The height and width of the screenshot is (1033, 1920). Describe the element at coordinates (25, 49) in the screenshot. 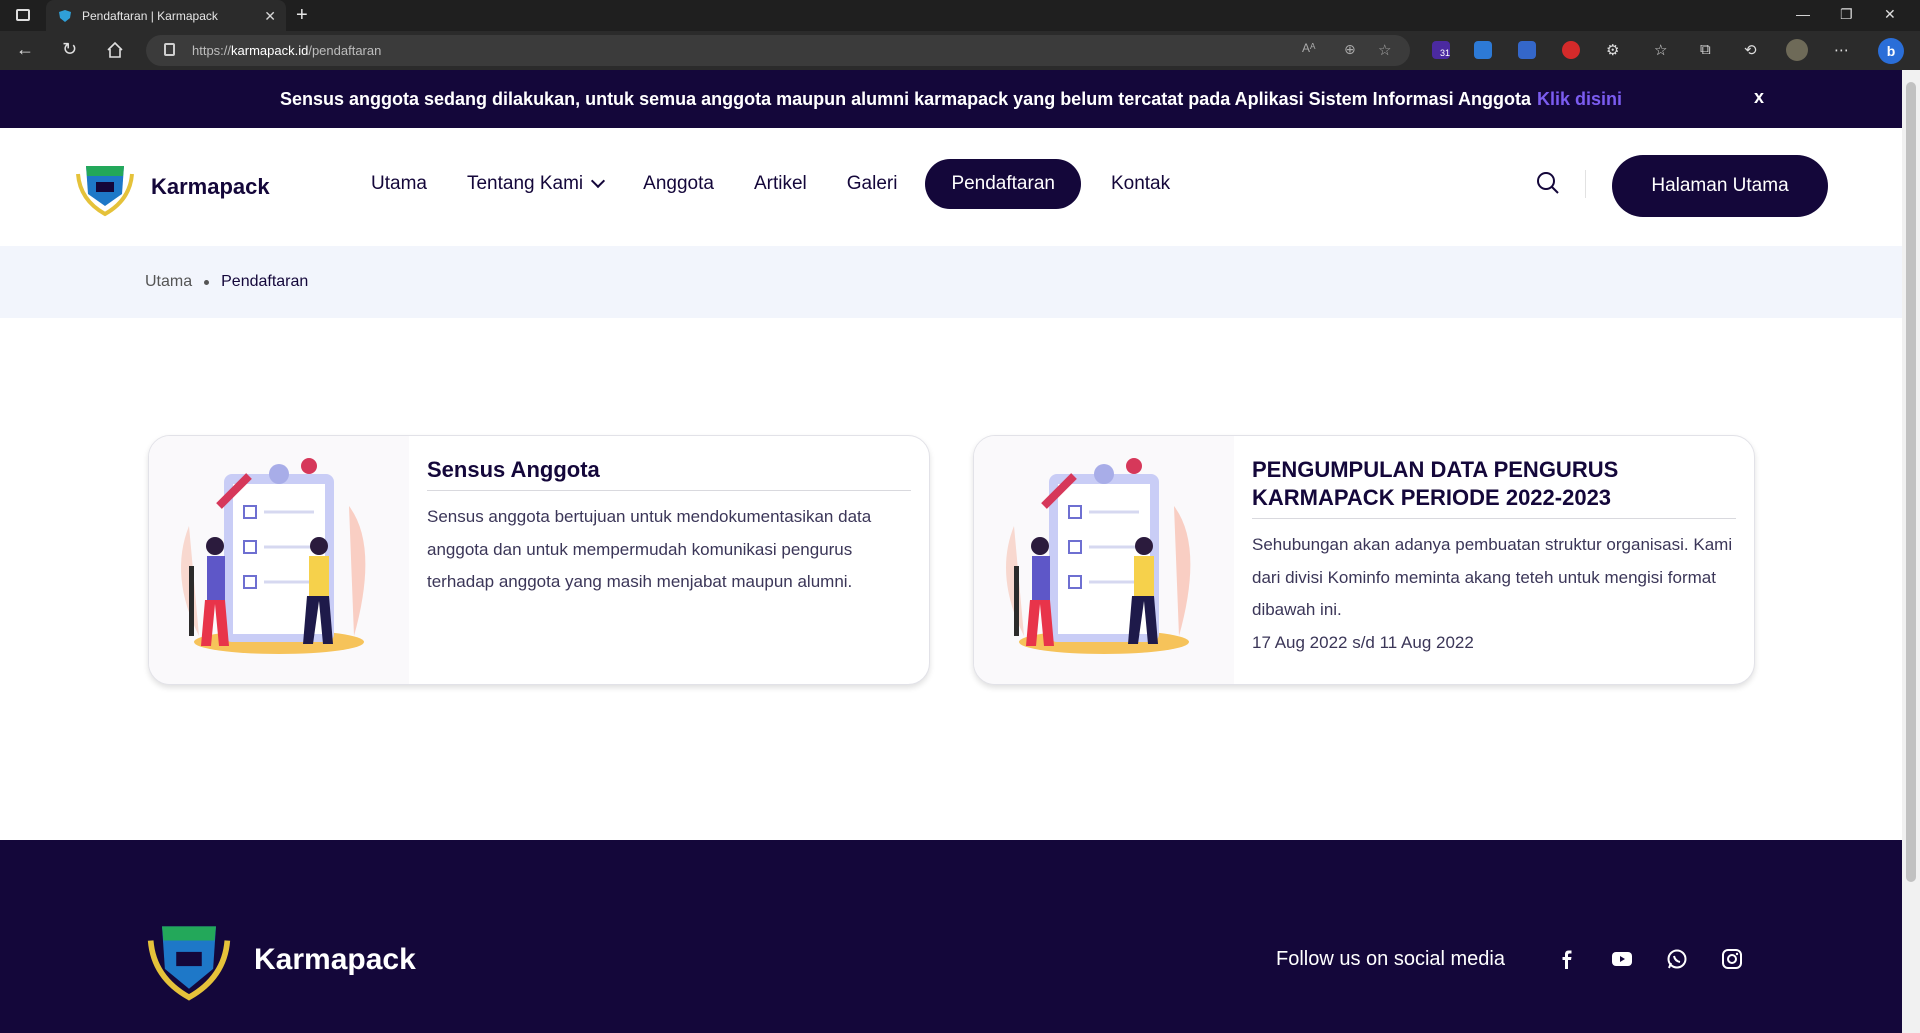

I see `back-icon: ←` at that location.